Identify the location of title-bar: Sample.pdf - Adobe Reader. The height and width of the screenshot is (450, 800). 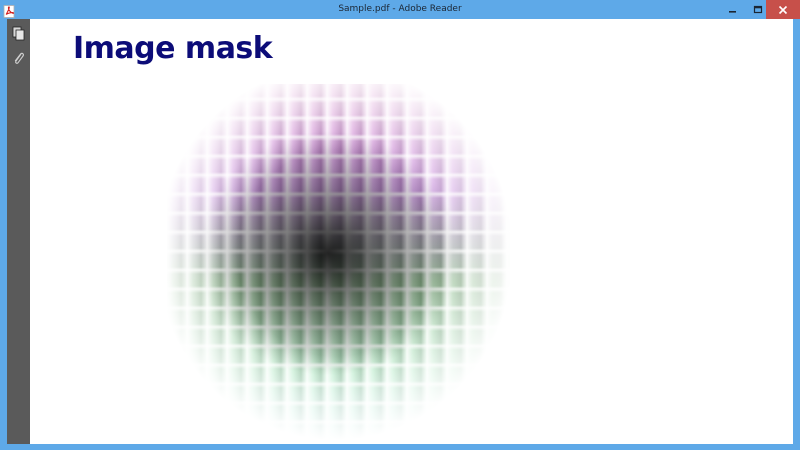
(400, 9).